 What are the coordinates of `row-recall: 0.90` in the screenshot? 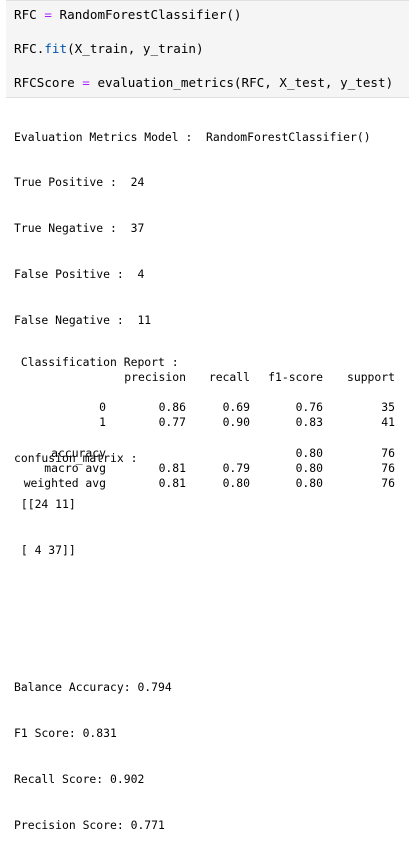 It's located at (236, 422).